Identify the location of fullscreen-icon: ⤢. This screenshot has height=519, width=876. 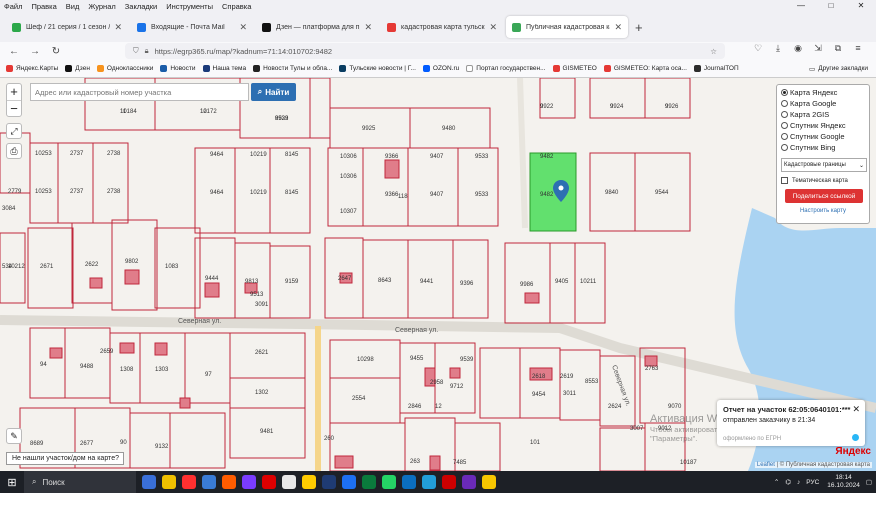
(14, 131).